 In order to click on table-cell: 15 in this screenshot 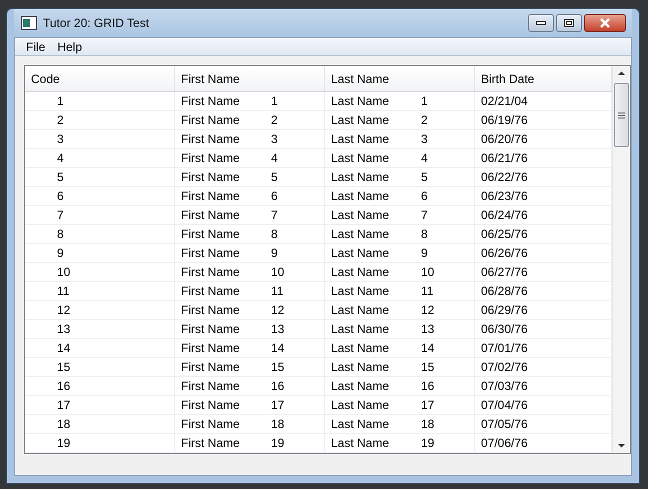, I will do `click(100, 367)`.